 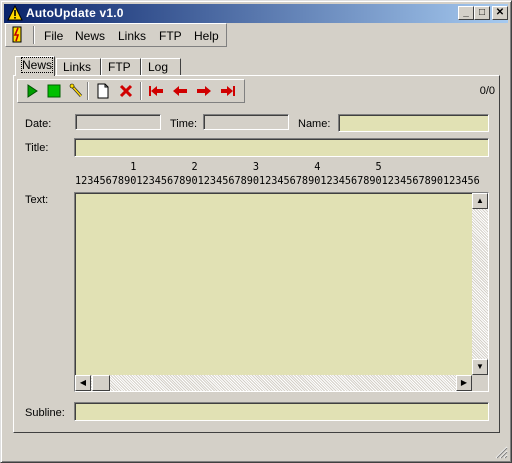 What do you see at coordinates (17, 34) in the screenshot?
I see `app-logo-icon` at bounding box center [17, 34].